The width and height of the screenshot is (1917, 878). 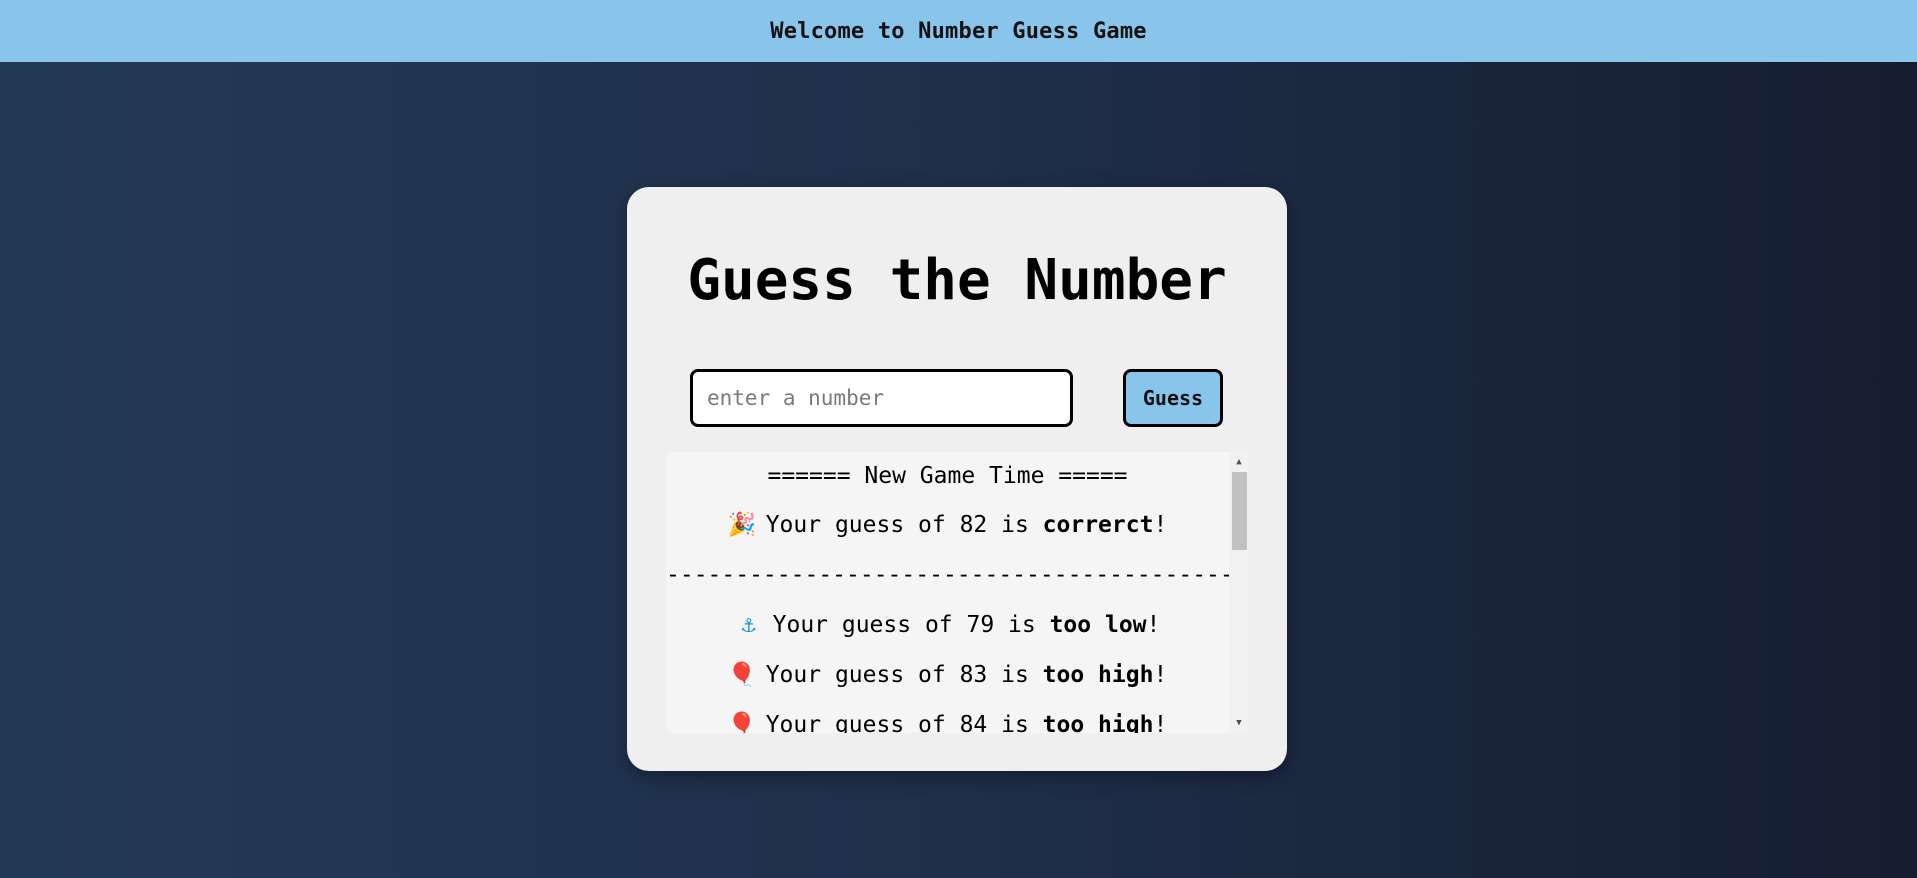 I want to click on log-entry-prefix: Your guess of 82 is, so click(x=904, y=525).